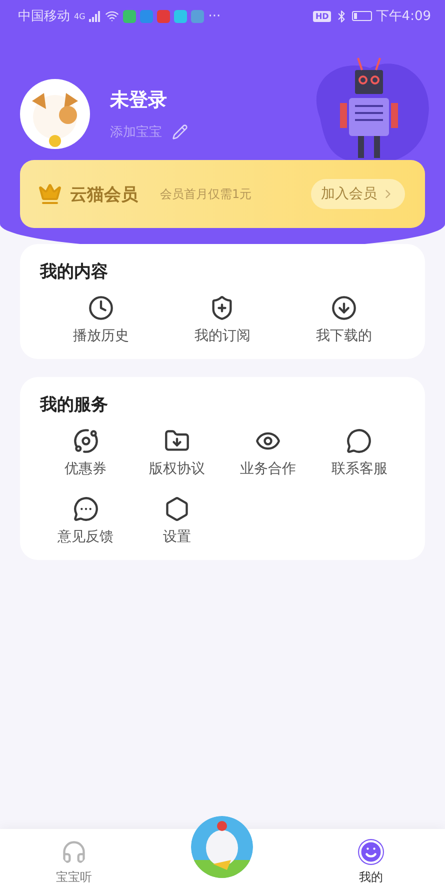 The width and height of the screenshot is (445, 895). I want to click on download-icon, so click(344, 308).